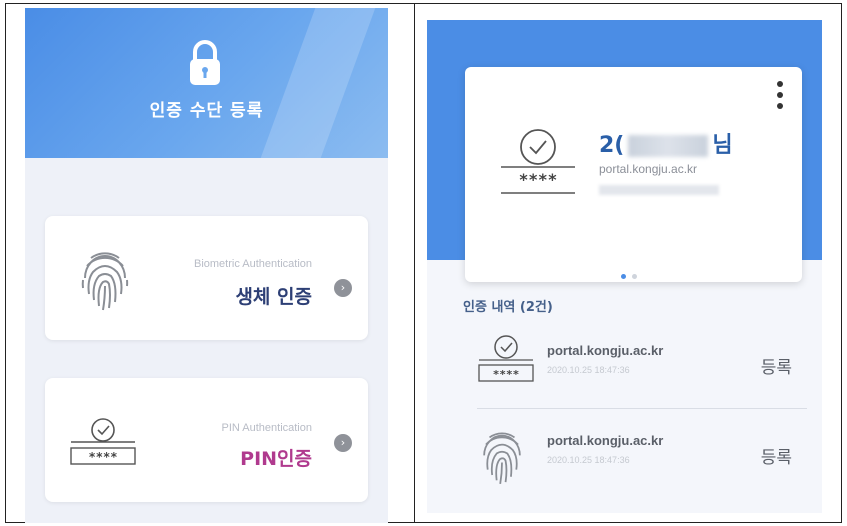 Image resolution: width=847 pixels, height=526 pixels. I want to click on pin-auth-card: **** PIN Authentication PIN인증 ›, so click(206, 440).